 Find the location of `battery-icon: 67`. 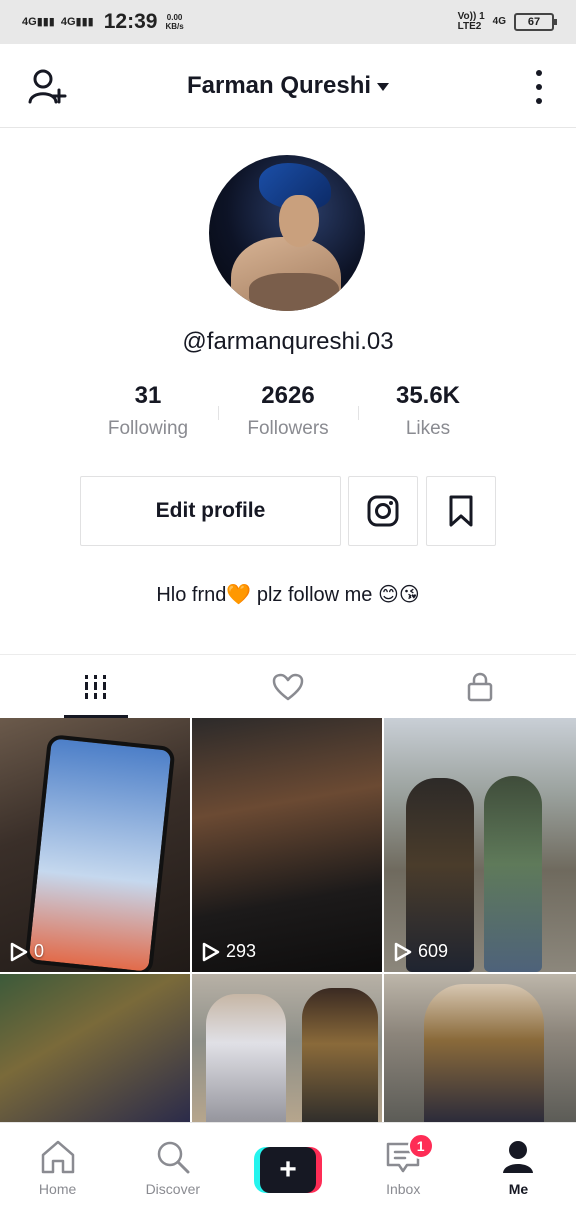

battery-icon: 67 is located at coordinates (535, 22).